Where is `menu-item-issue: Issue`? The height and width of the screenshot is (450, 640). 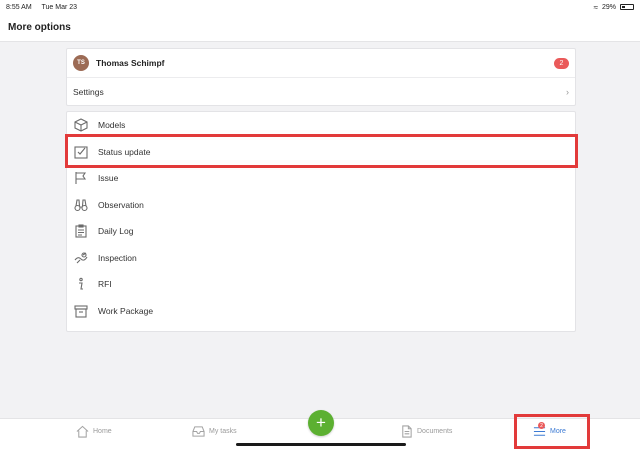 menu-item-issue: Issue is located at coordinates (321, 178).